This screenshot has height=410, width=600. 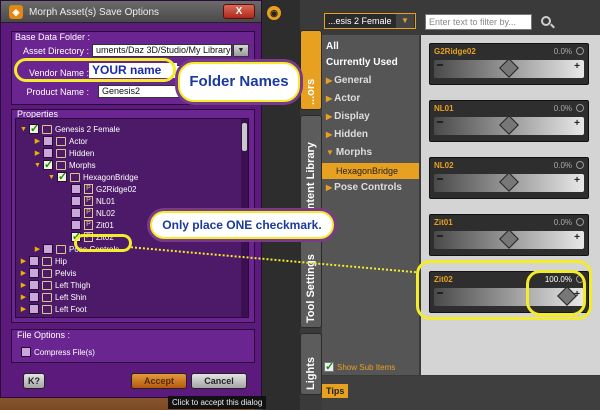 What do you see at coordinates (48, 273) in the screenshot?
I see `tree-item: ▶ Pelvis` at bounding box center [48, 273].